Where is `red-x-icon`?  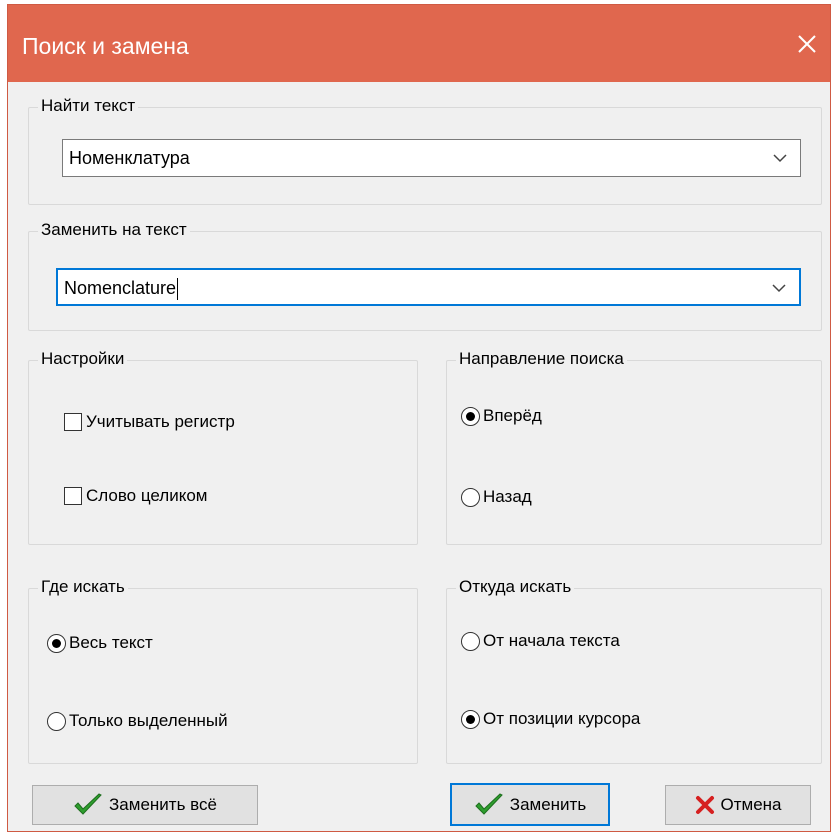
red-x-icon is located at coordinates (704, 805).